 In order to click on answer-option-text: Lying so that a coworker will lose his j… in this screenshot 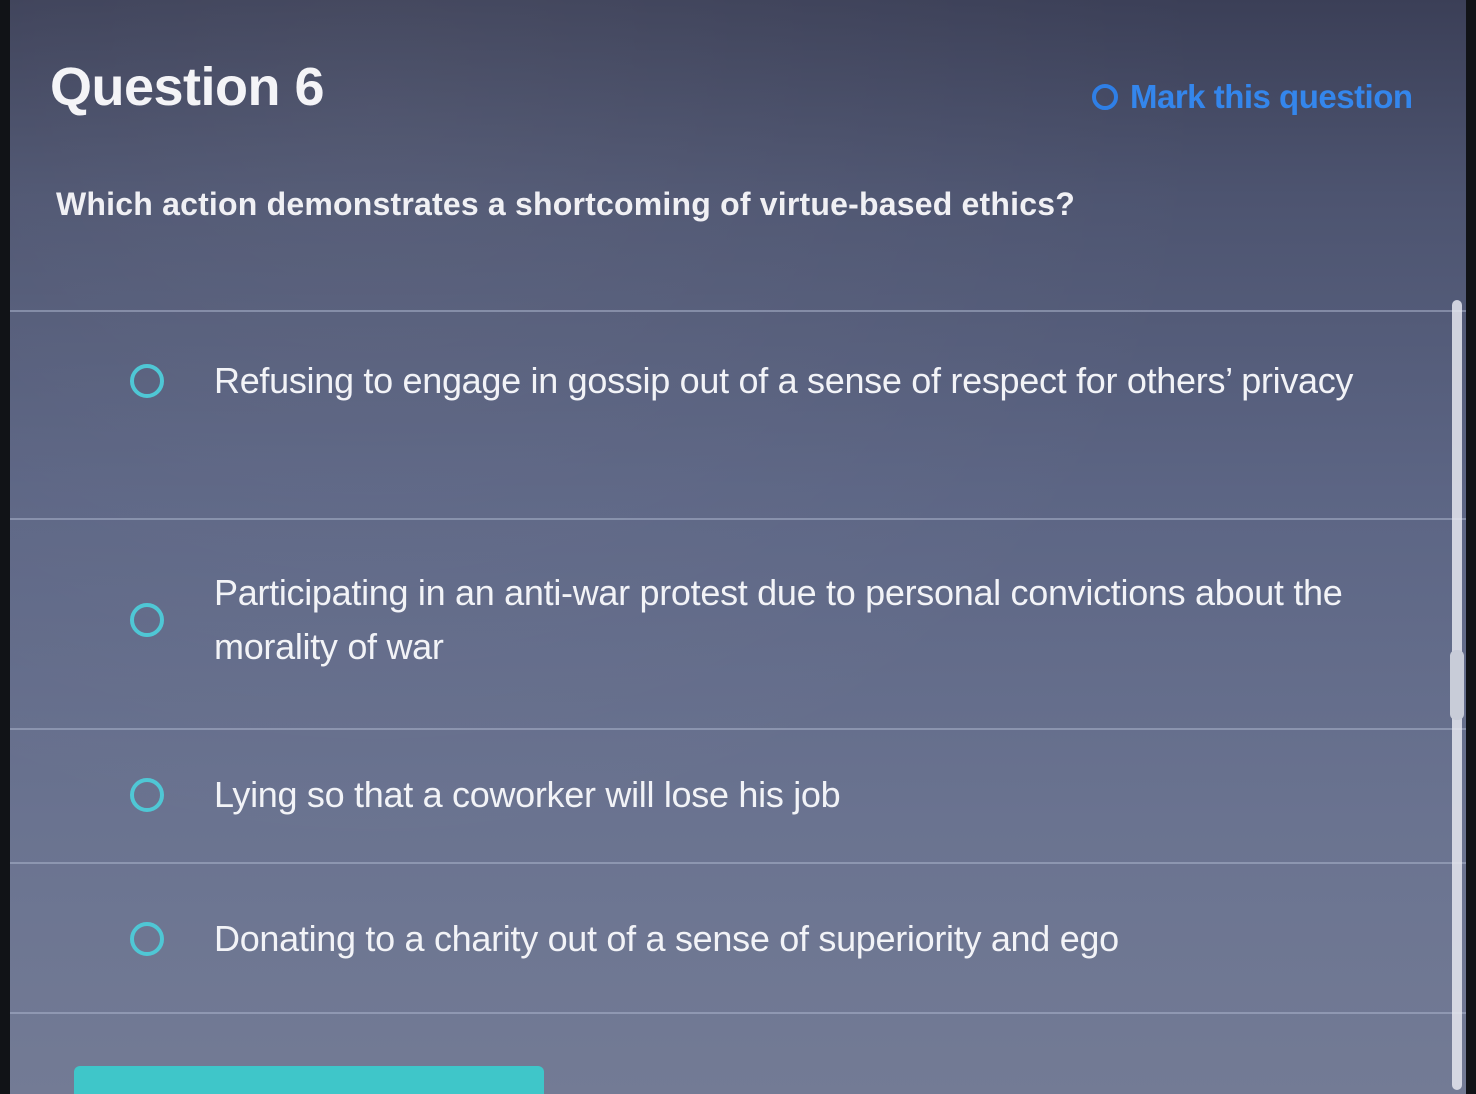, I will do `click(527, 794)`.